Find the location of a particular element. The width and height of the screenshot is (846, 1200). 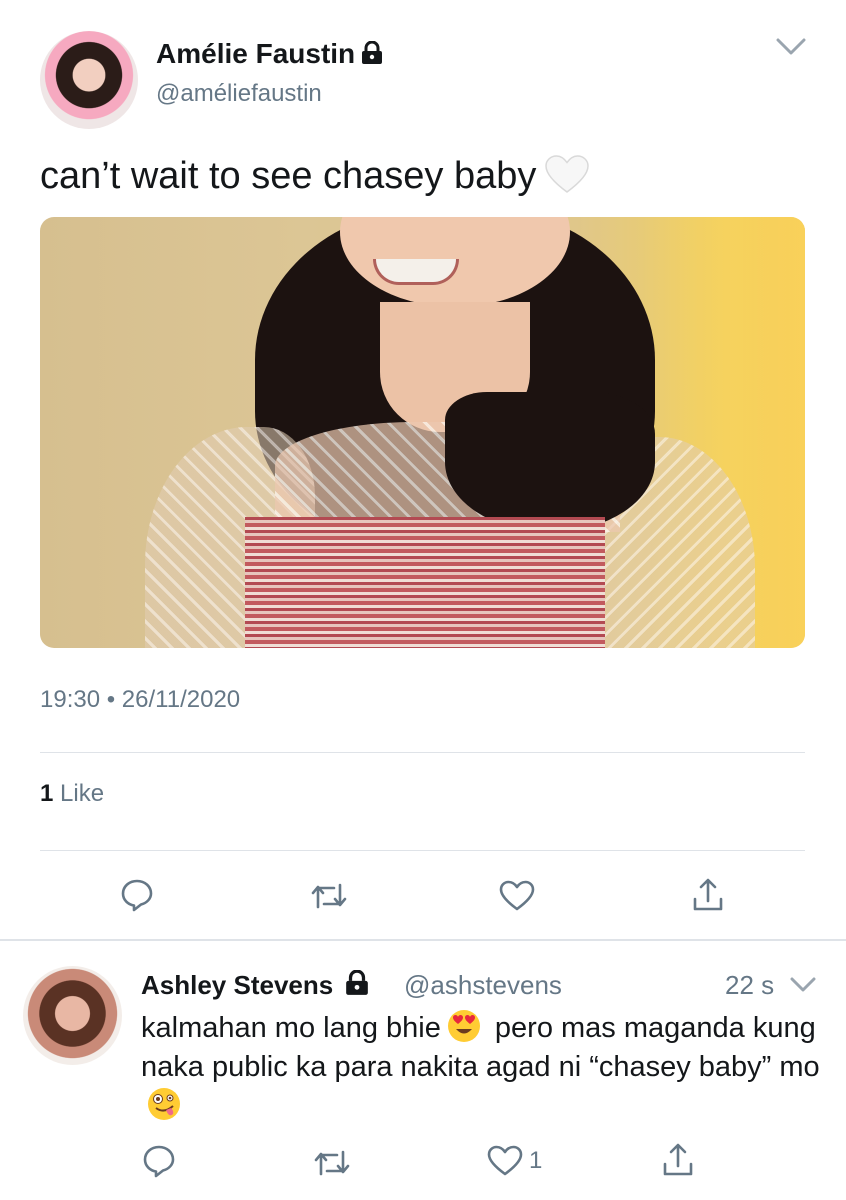

photo-tweed-dress is located at coordinates (425, 582).